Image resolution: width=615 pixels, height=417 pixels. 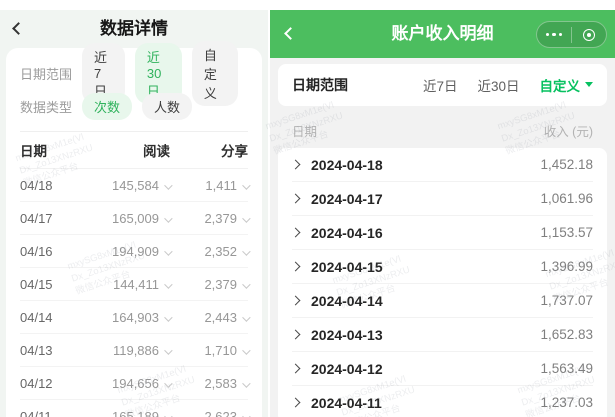 What do you see at coordinates (135, 408) in the screenshot?
I see `table-row: 04/11 165,189 2,623` at bounding box center [135, 408].